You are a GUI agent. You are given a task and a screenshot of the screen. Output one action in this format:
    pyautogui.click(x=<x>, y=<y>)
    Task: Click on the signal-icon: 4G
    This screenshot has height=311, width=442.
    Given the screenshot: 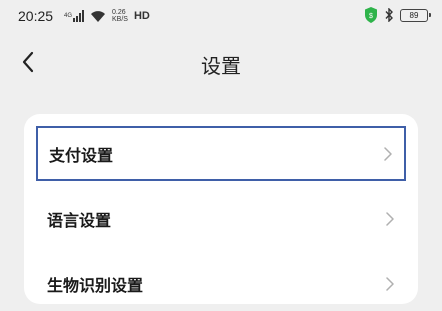 What is the action you would take?
    pyautogui.click(x=74, y=15)
    